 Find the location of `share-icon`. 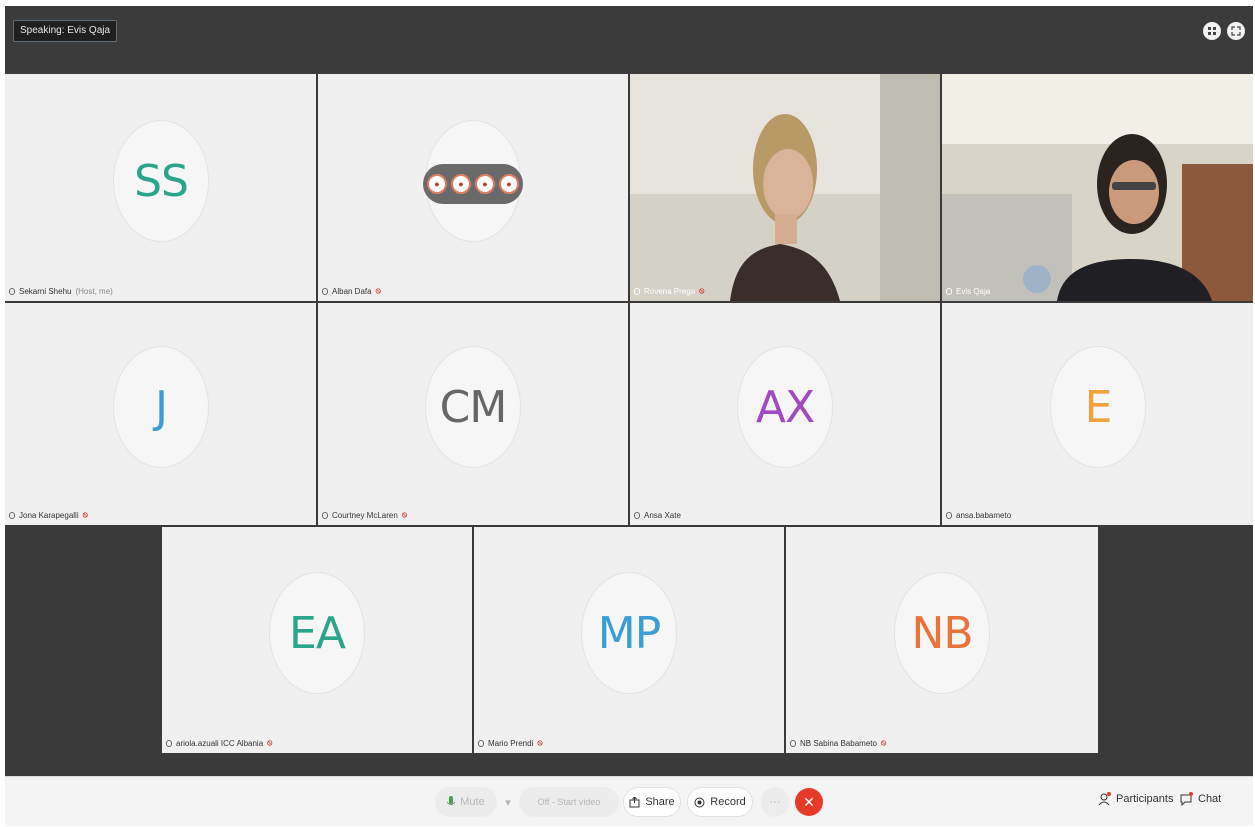

share-icon is located at coordinates (634, 801).